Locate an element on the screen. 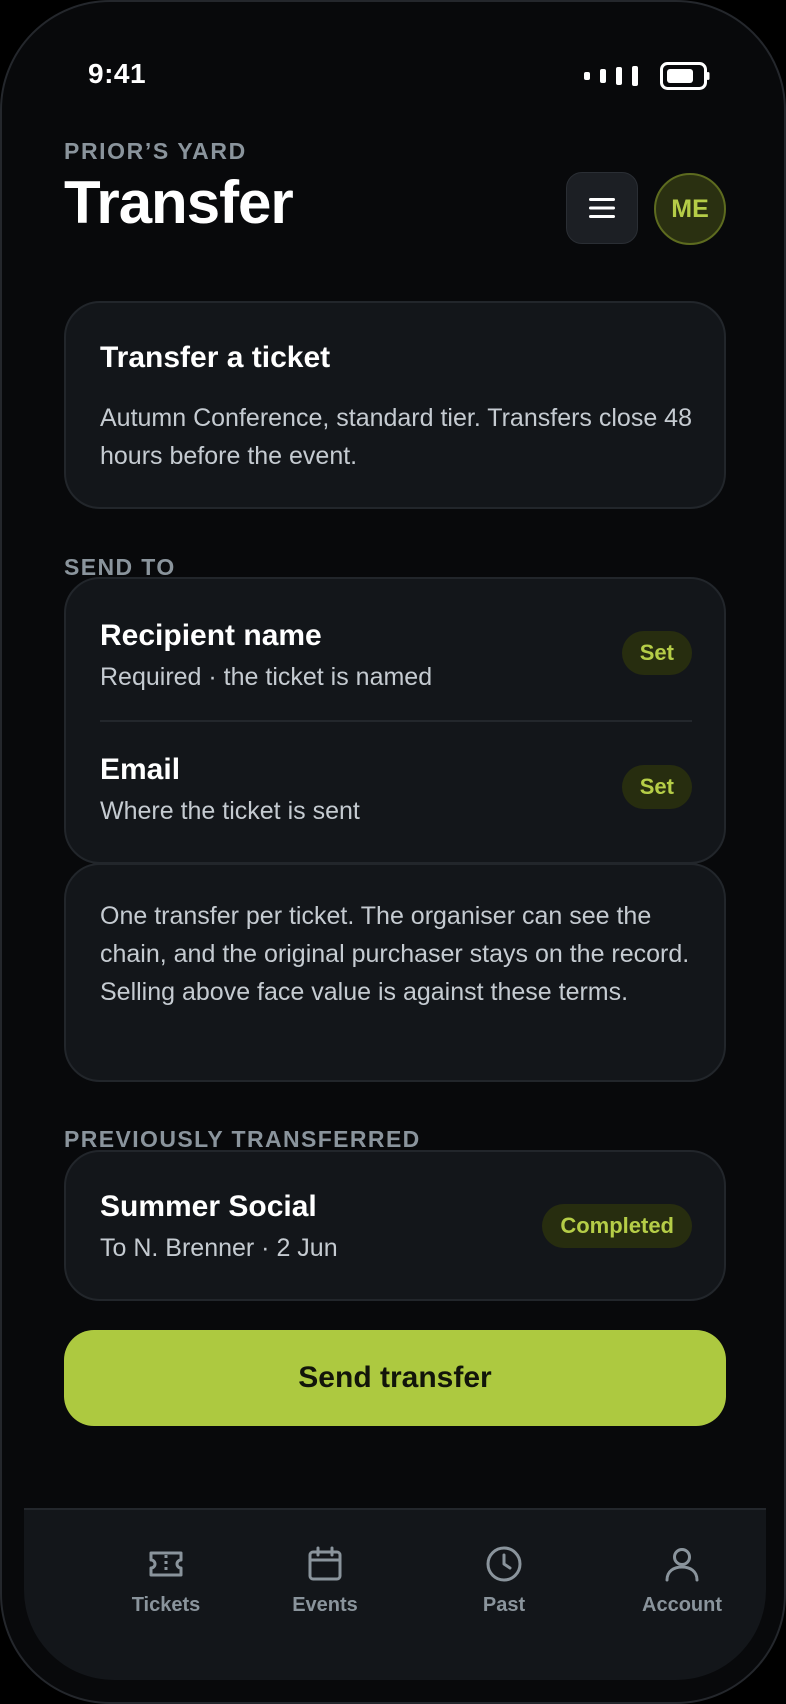 Image resolution: width=786 pixels, height=1704 pixels. menu-button is located at coordinates (602, 208).